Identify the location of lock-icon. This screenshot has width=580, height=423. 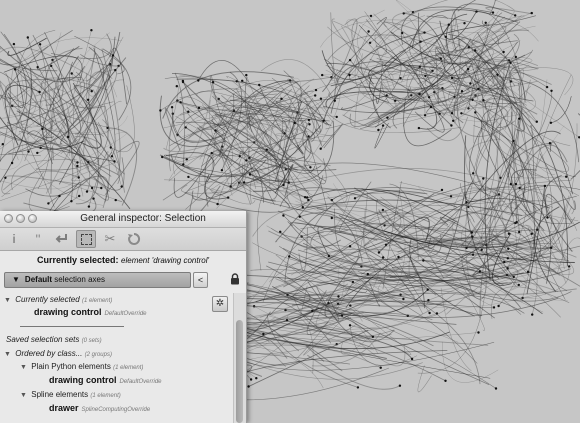
(235, 279).